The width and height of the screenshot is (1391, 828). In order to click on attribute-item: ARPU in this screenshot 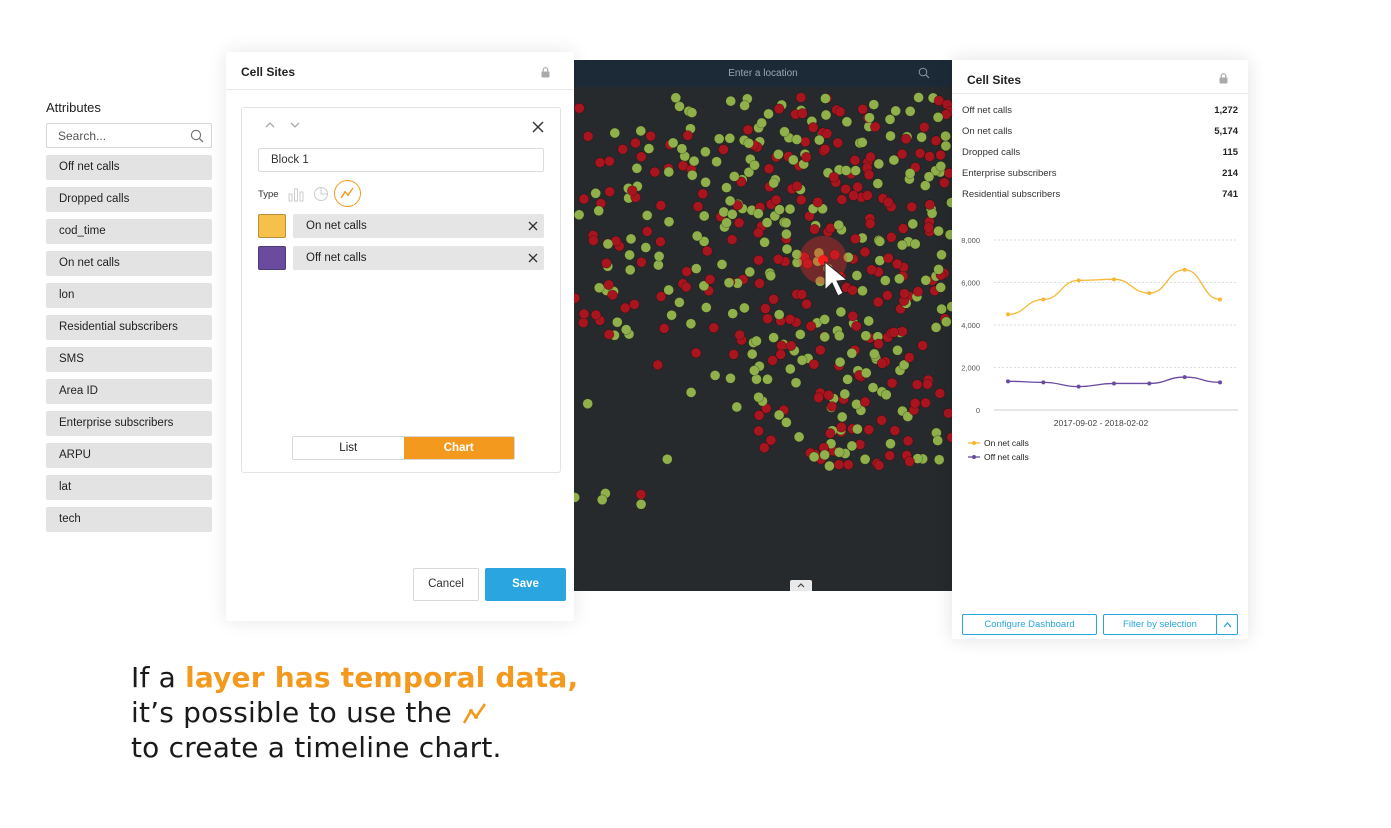, I will do `click(129, 455)`.